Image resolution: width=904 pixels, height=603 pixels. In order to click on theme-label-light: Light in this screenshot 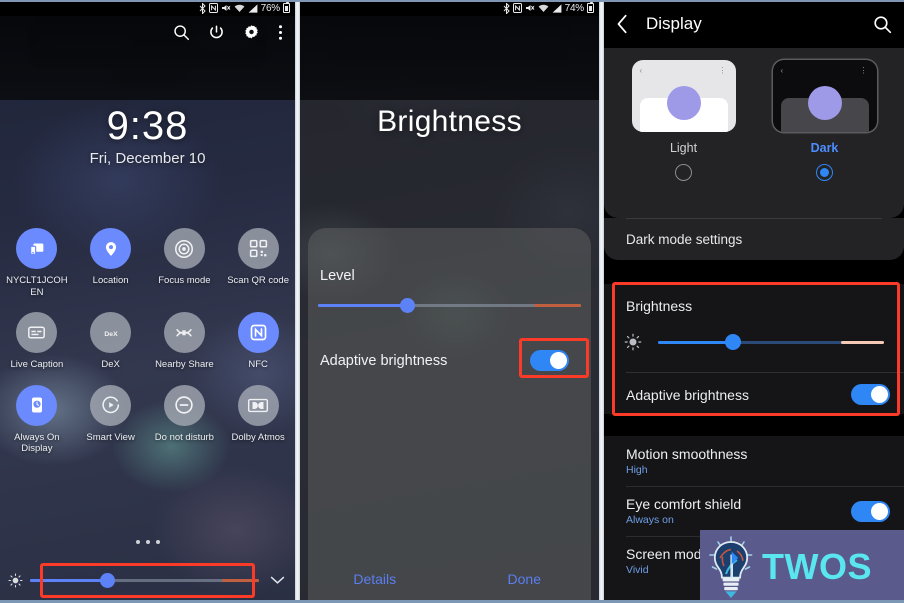, I will do `click(683, 148)`.